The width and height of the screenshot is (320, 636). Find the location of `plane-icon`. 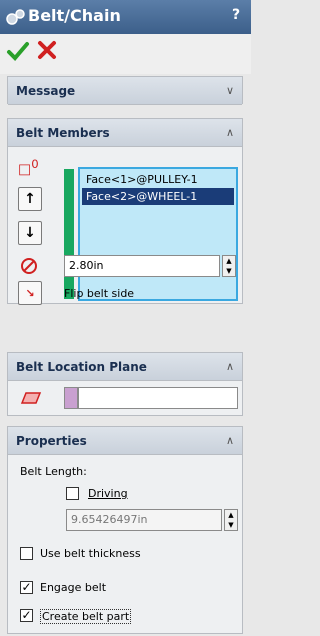

plane-icon is located at coordinates (31, 398).